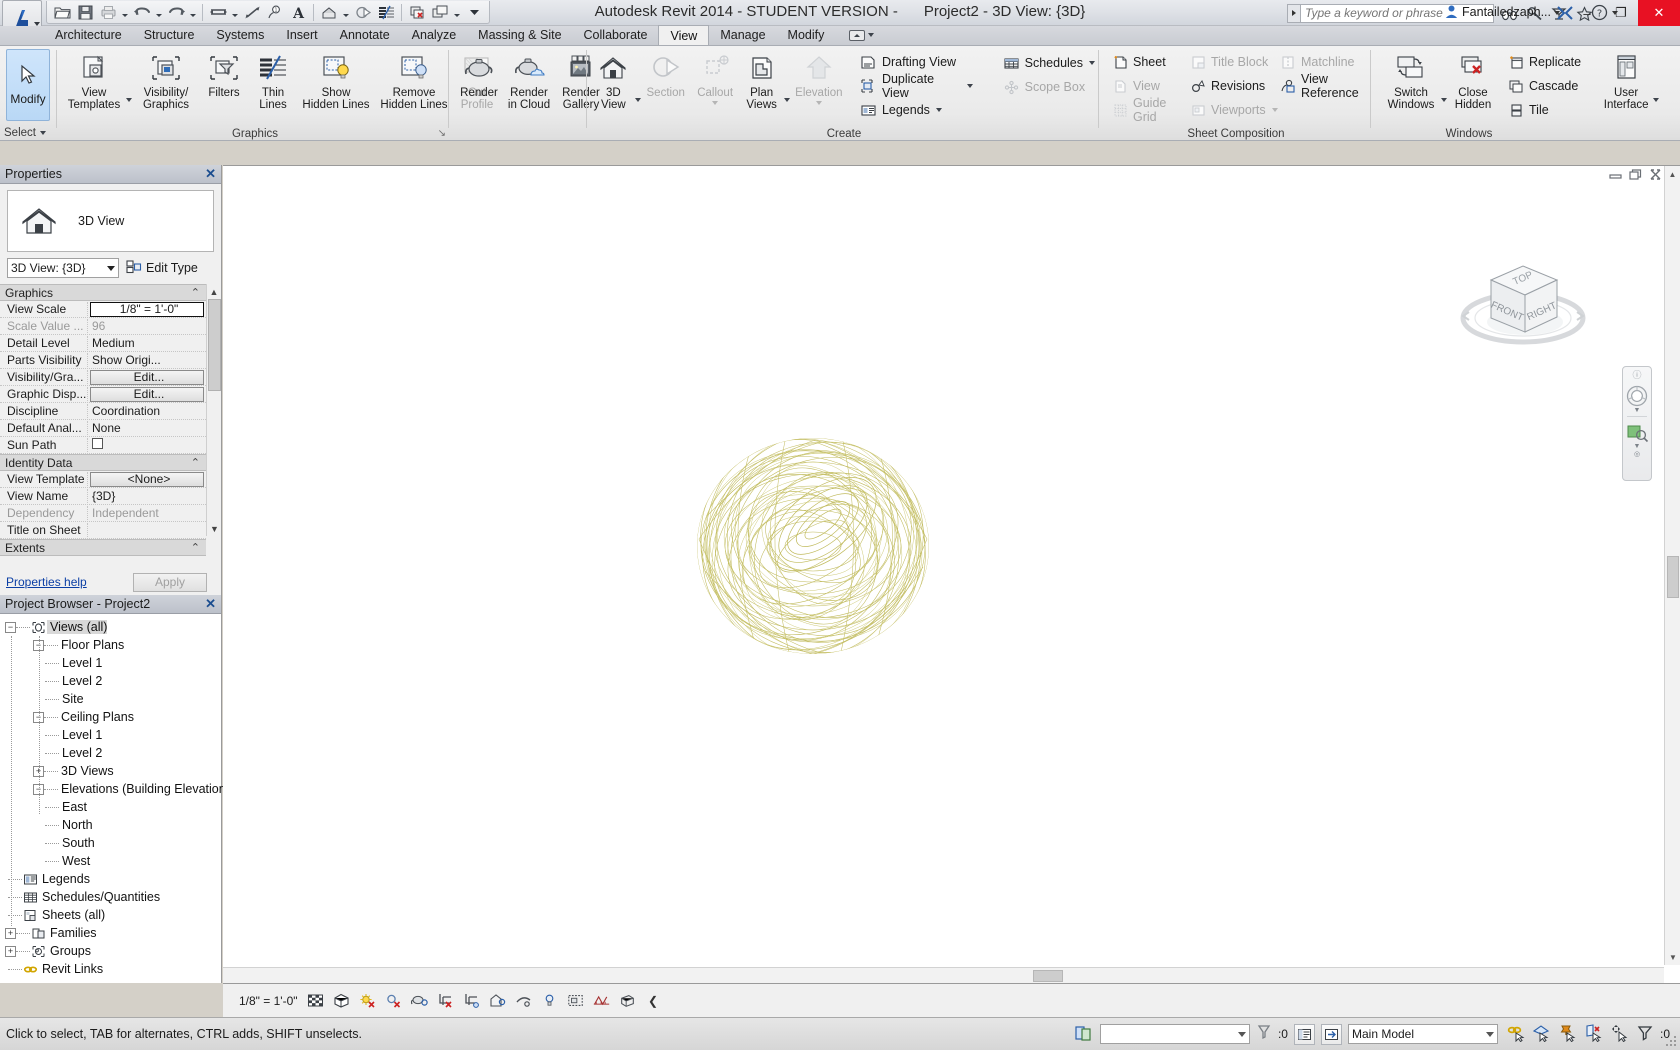 The width and height of the screenshot is (1680, 1050). Describe the element at coordinates (10, 933) in the screenshot. I see `tree-toggle-plus: +` at that location.